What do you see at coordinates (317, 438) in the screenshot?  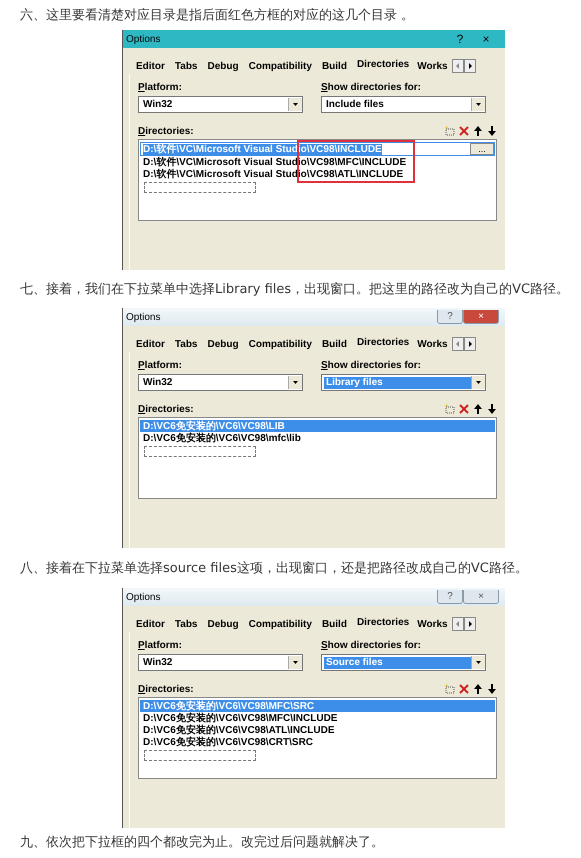 I see `directory-item: D:\VC6免安装的\VC6\VC98\mfc\lib` at bounding box center [317, 438].